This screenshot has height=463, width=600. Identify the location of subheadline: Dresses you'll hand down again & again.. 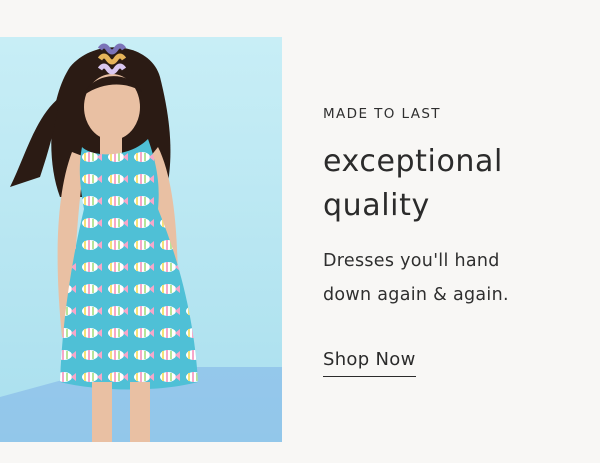
(453, 278).